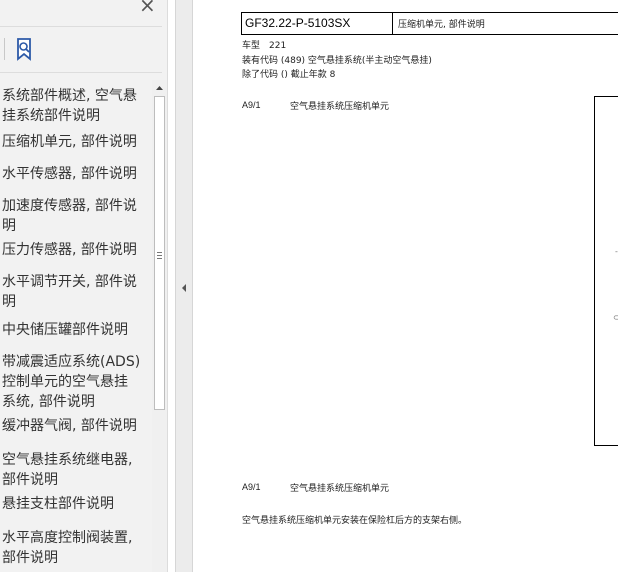  Describe the element at coordinates (615, 317) in the screenshot. I see `figure-mark: ⊂` at that location.